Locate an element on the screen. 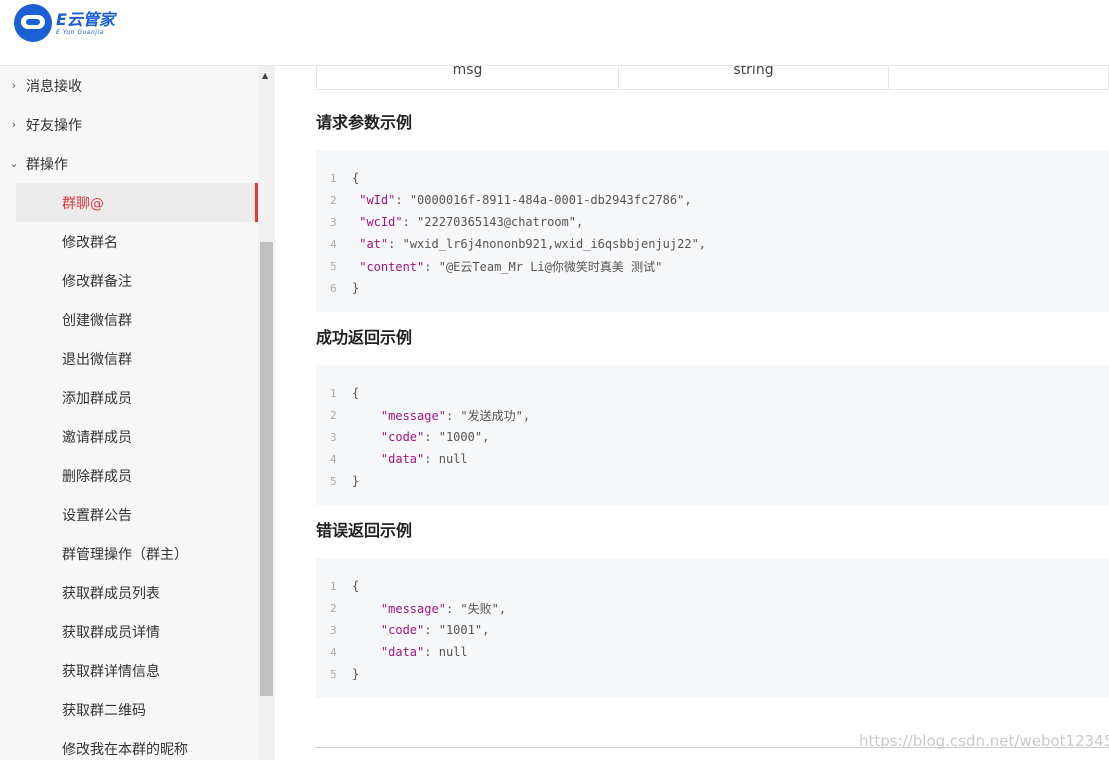 The image size is (1109, 768). scroll-up-arrow-icon: ▲ is located at coordinates (265, 75).